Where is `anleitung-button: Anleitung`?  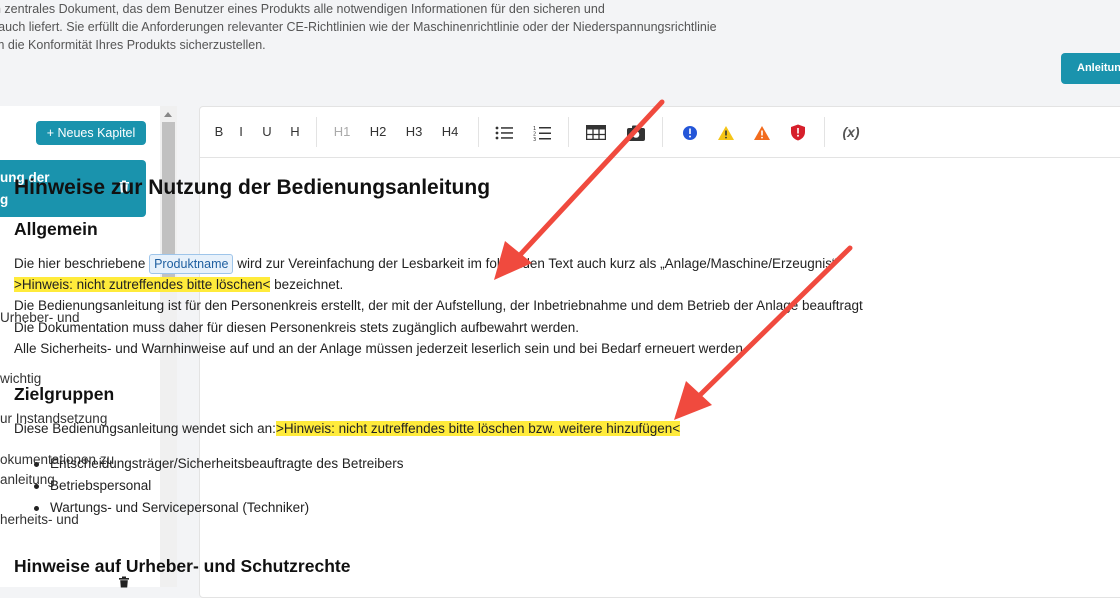 anleitung-button: Anleitung is located at coordinates (1090, 68).